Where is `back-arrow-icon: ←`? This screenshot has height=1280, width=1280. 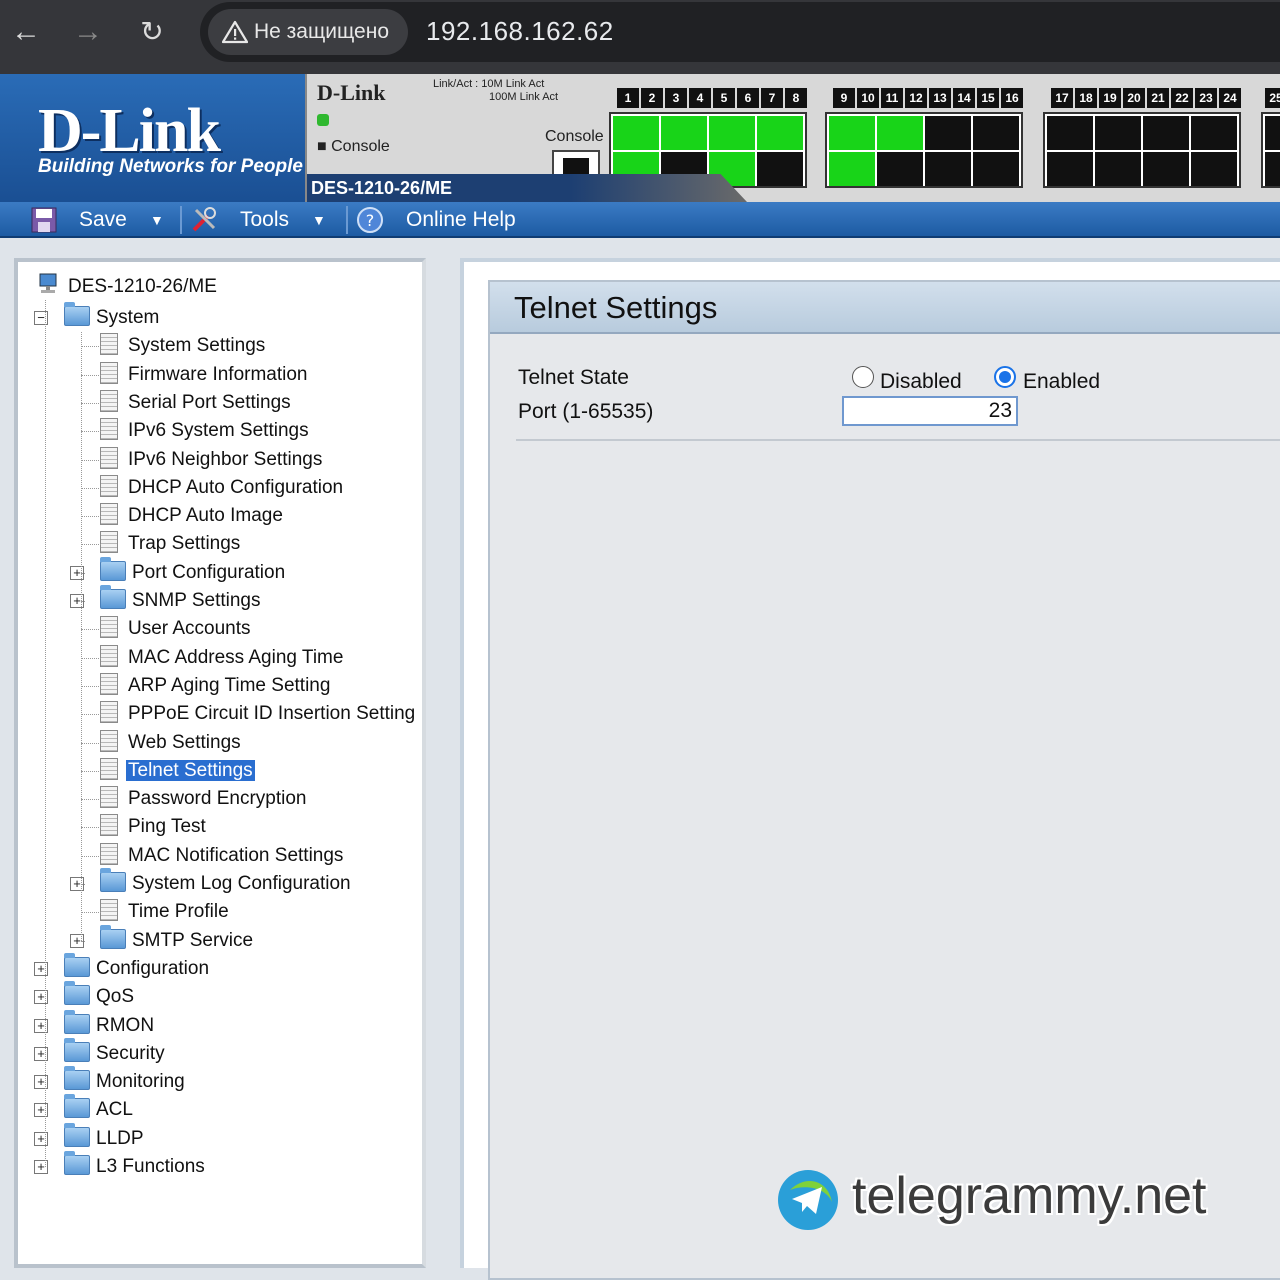
back-arrow-icon: ← is located at coordinates (26, 32).